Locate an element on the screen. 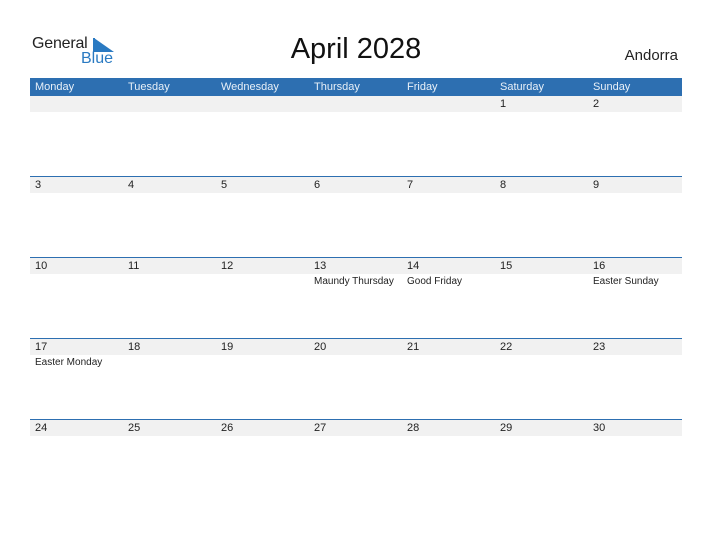 The width and height of the screenshot is (712, 550). day-cell: 23 is located at coordinates (634, 379).